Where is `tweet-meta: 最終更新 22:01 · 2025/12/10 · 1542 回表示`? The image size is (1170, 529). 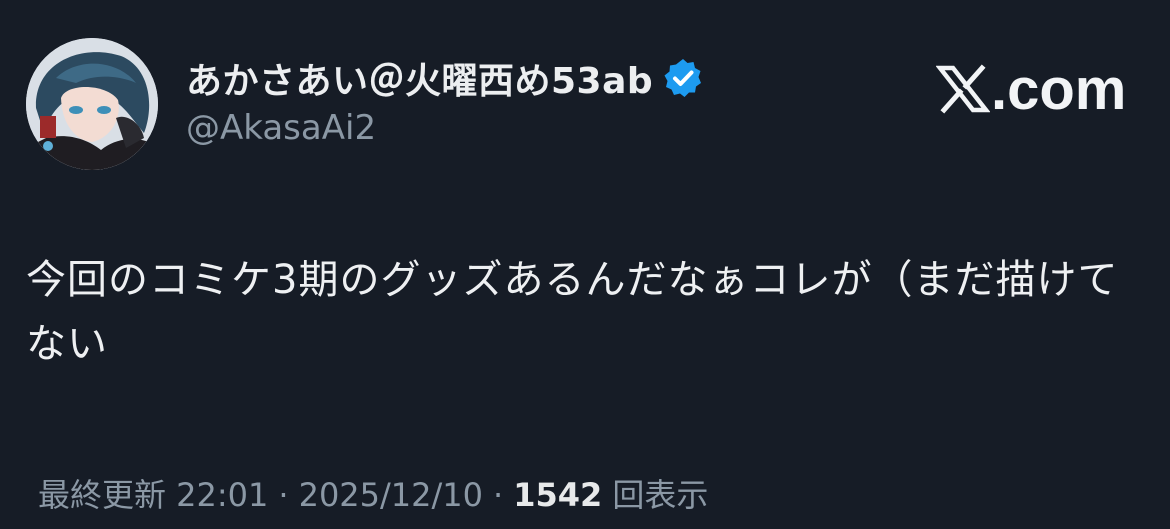
tweet-meta: 最終更新 22:01 · 2025/12/10 · 1542 回表示 is located at coordinates (373, 493).